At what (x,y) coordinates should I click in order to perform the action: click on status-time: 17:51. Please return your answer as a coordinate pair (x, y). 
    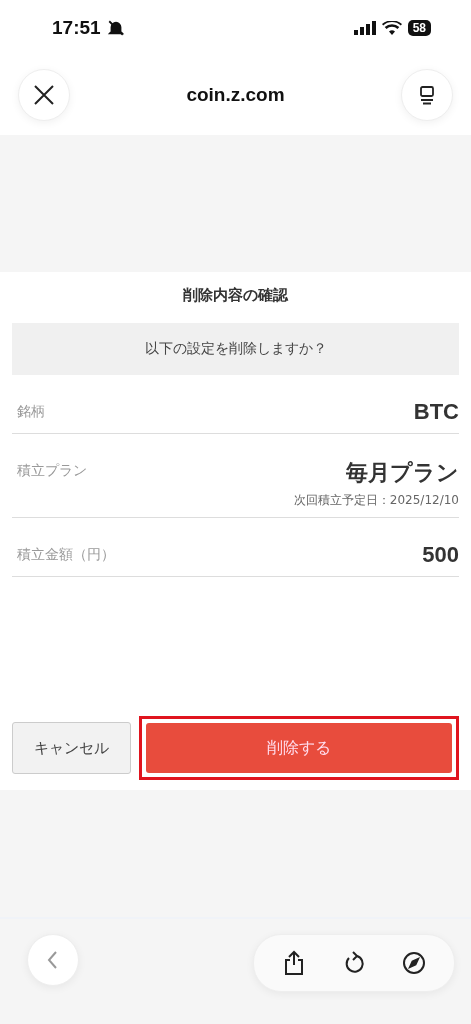
    Looking at the image, I should click on (76, 27).